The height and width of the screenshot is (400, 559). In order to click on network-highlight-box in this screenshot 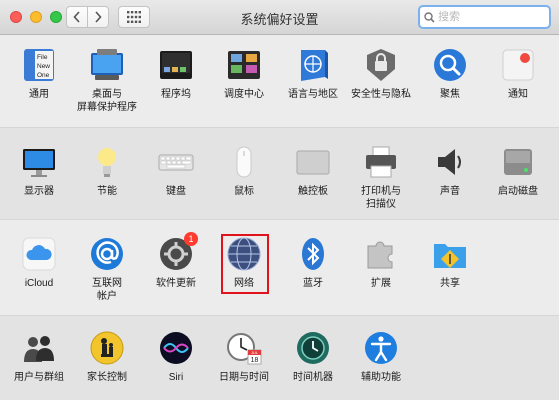, I will do `click(245, 264)`.